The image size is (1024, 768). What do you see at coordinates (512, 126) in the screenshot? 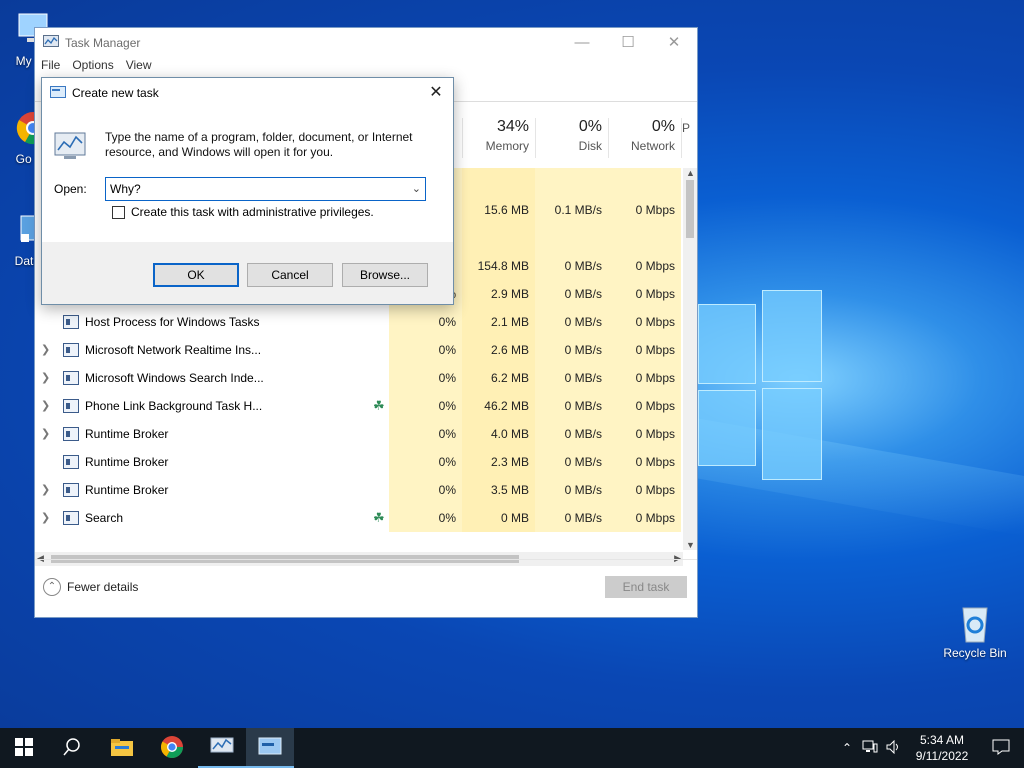
I see `memory-percent: 34%` at bounding box center [512, 126].